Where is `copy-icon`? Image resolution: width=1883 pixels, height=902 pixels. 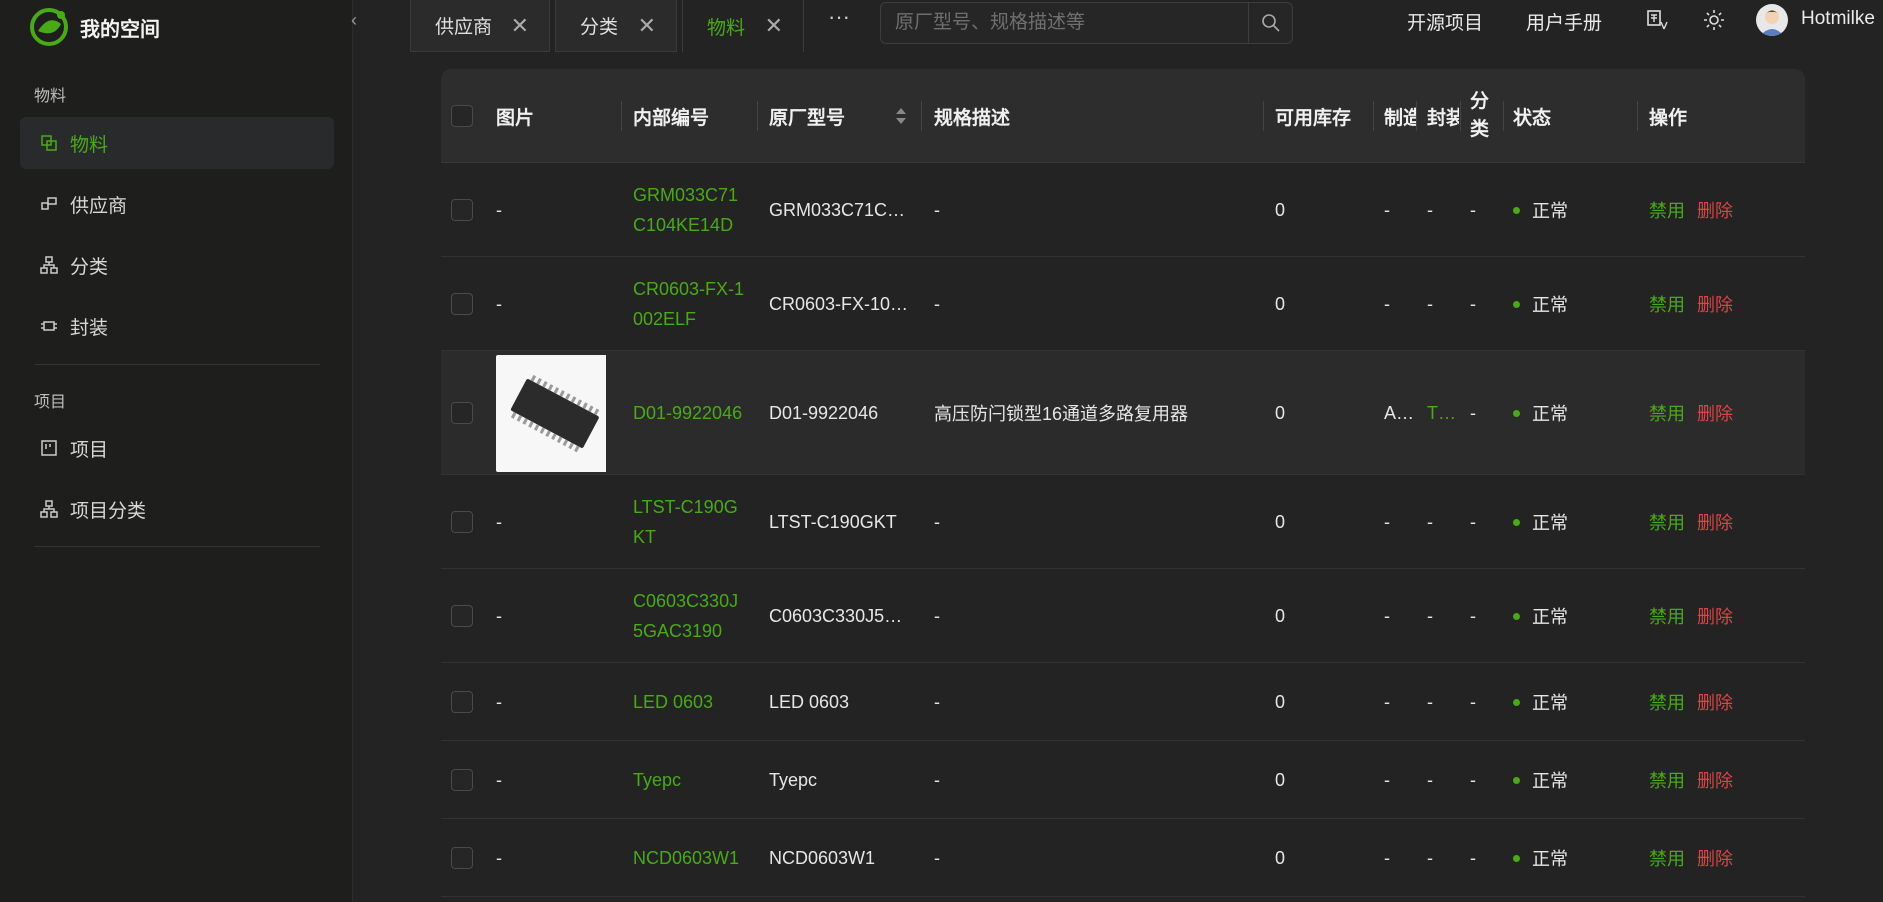 copy-icon is located at coordinates (49, 143).